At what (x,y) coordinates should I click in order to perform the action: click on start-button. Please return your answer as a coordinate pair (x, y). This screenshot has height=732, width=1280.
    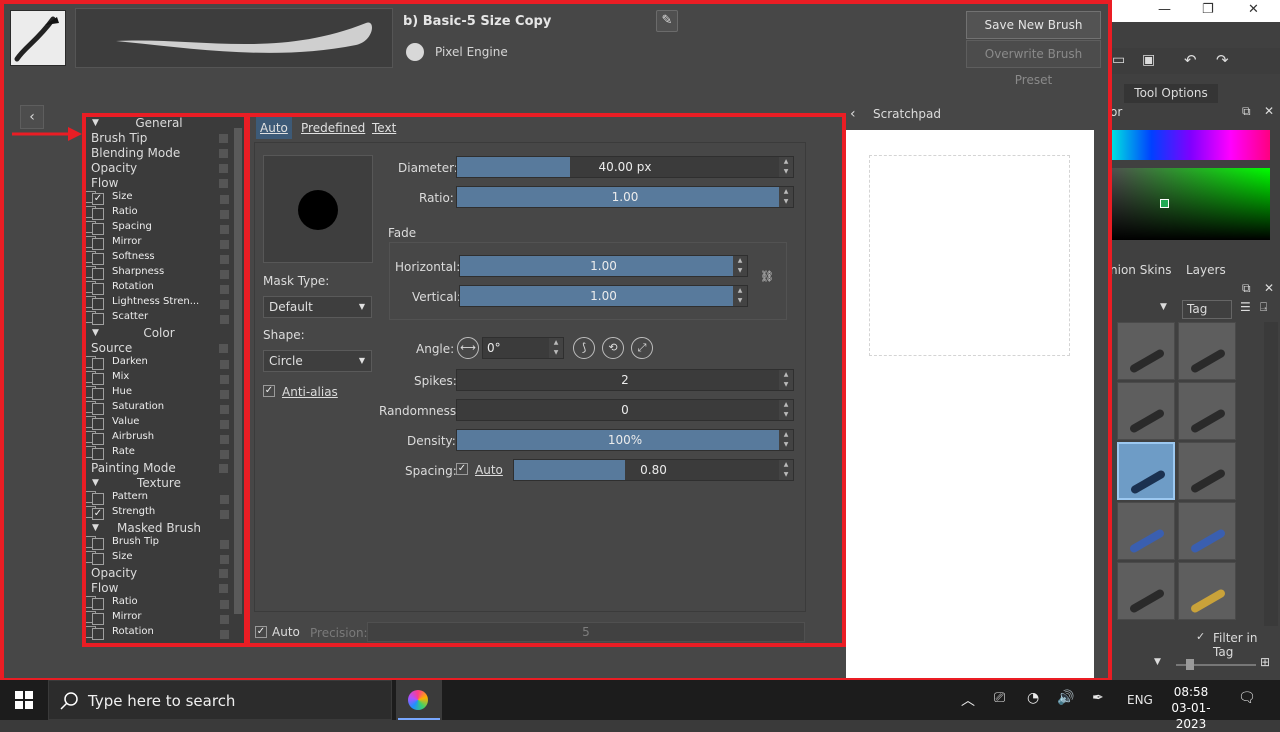
    Looking at the image, I should click on (24, 700).